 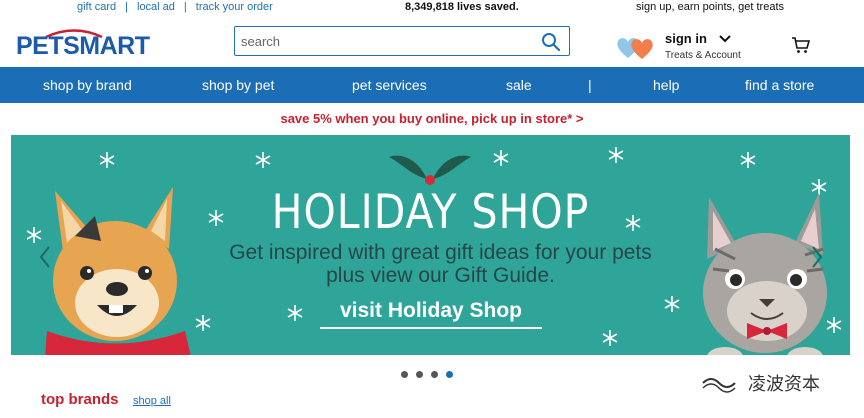 I want to click on site-header: PETSMART sign in Treats & Account, so click(x=432, y=41).